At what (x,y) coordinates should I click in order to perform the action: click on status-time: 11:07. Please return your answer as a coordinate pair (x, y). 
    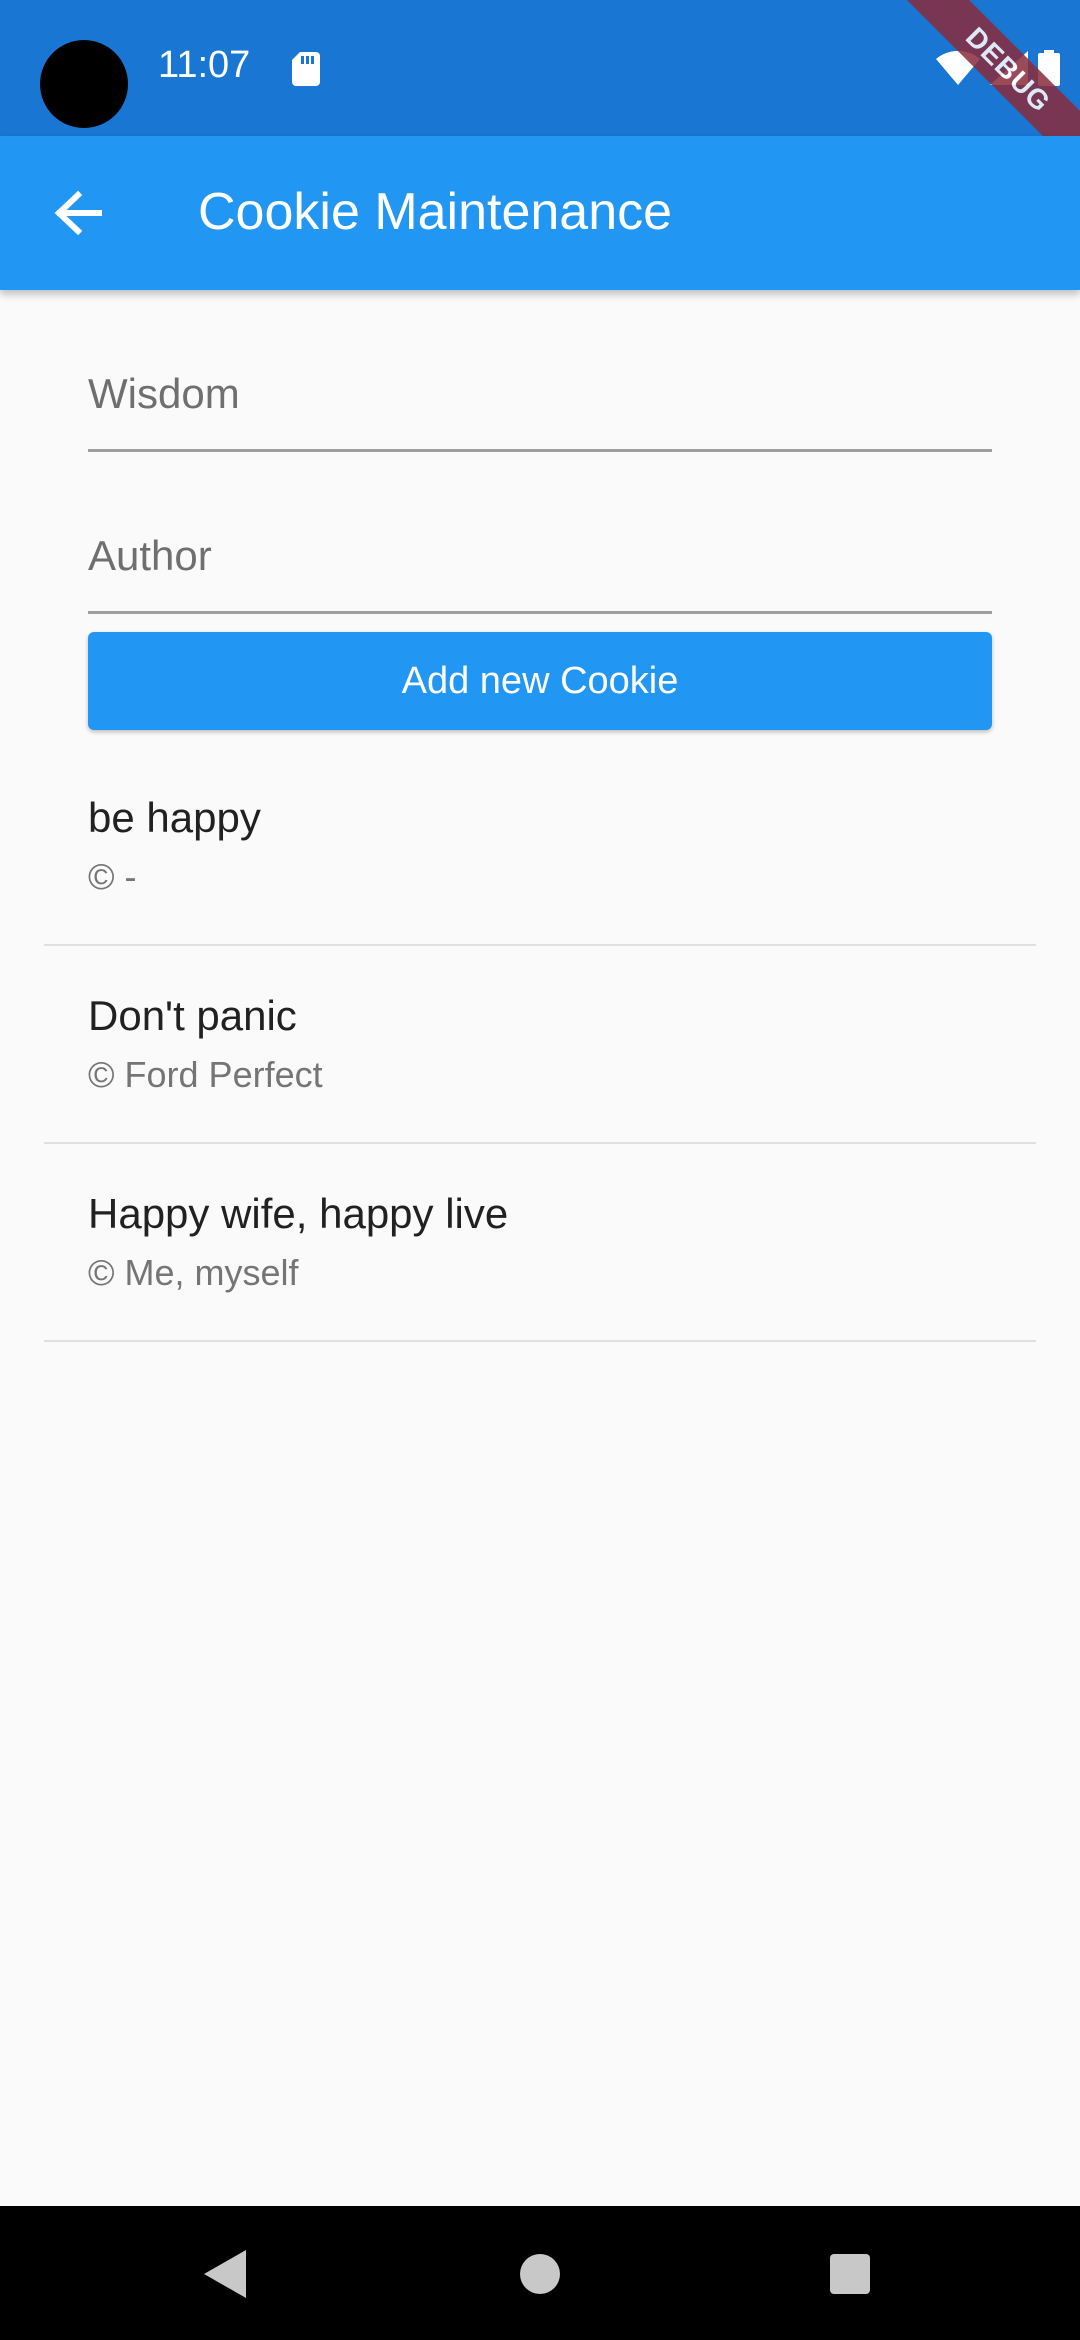
    Looking at the image, I should click on (204, 65).